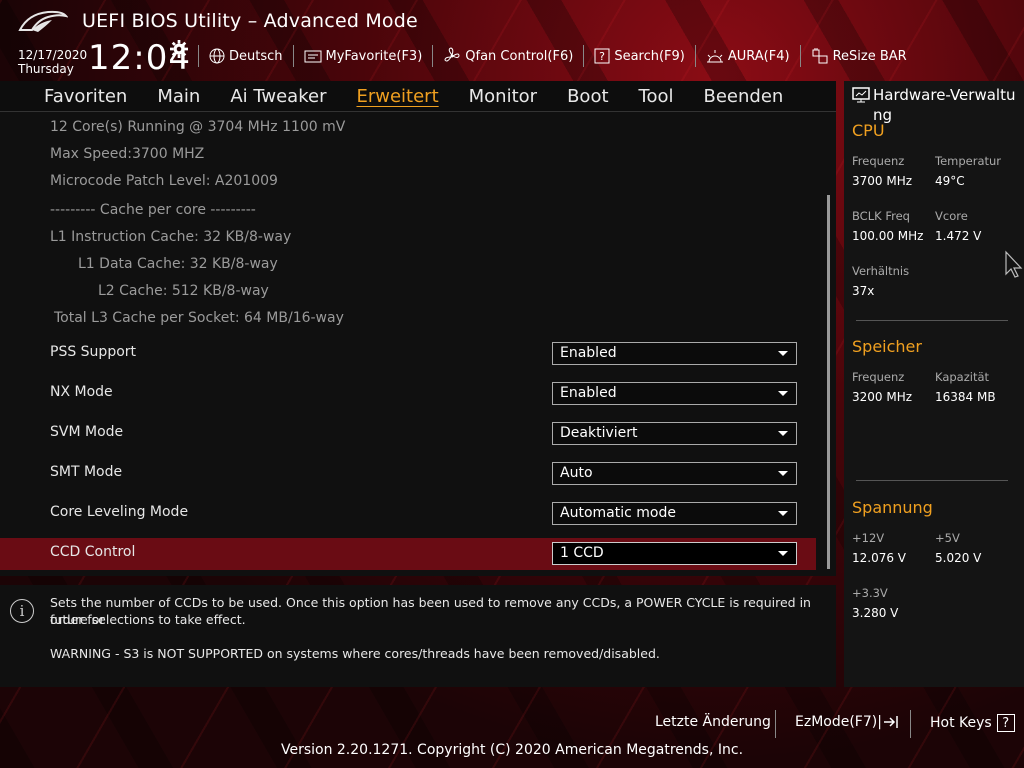  What do you see at coordinates (947, 105) in the screenshot?
I see `hardware-monitor-title: Hardware-Verwaltu ng` at bounding box center [947, 105].